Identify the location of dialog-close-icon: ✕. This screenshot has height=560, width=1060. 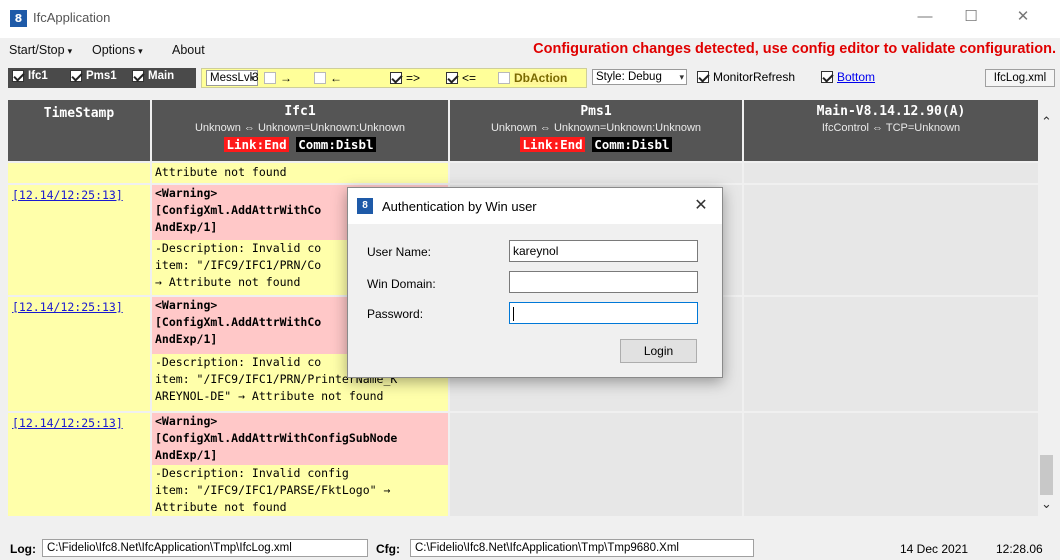
(701, 206).